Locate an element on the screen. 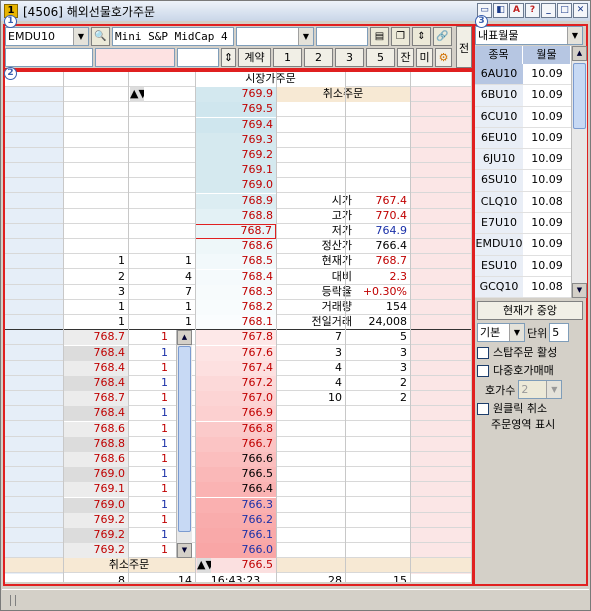  list-item: 6SU10 10.09 is located at coordinates (523, 181).